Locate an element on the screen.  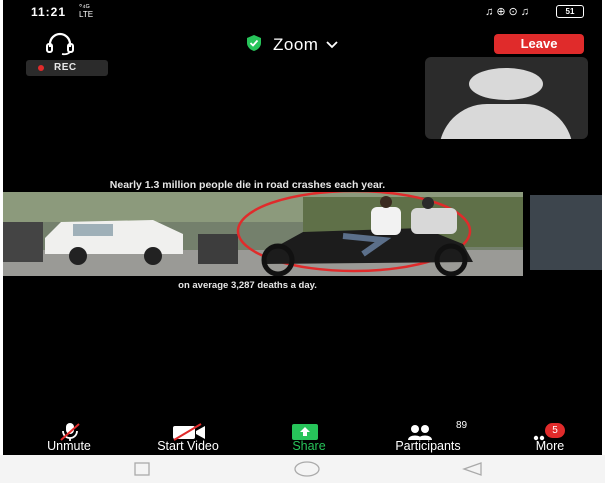
network-type-bottom: LTE is located at coordinates (86, 14).